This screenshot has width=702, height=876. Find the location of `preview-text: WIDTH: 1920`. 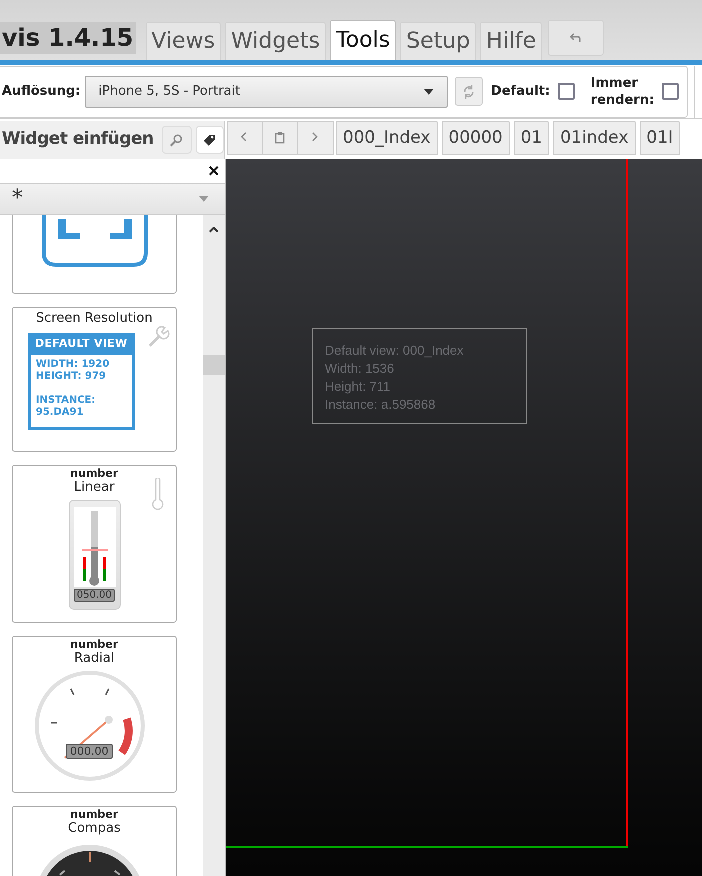

preview-text: WIDTH: 1920 is located at coordinates (73, 364).